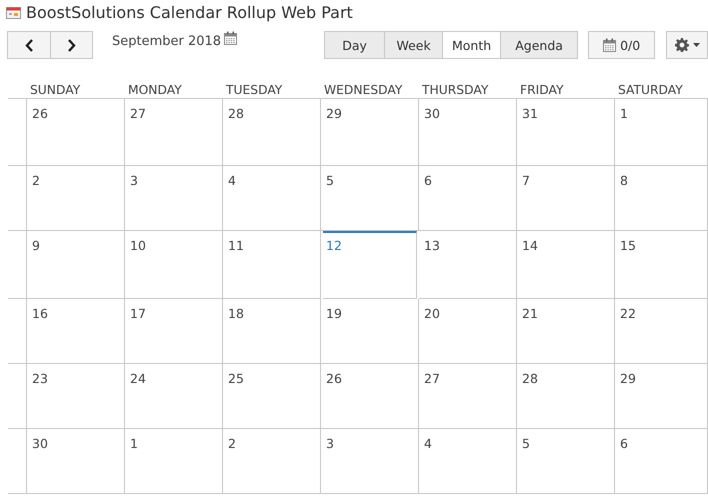 The height and width of the screenshot is (496, 708). I want to click on weekday-header: FRIDAY, so click(566, 90).